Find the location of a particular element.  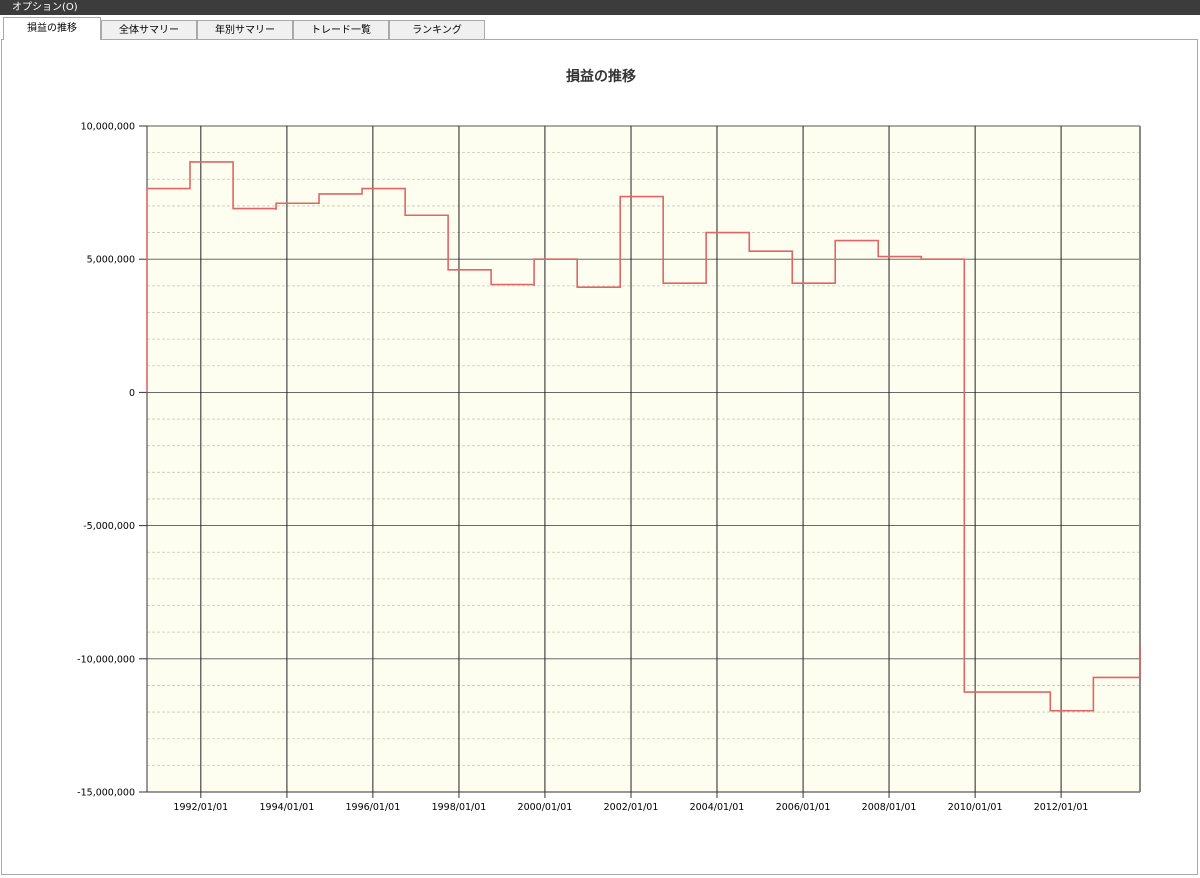

x-tick-label: 2006/01/01 is located at coordinates (803, 807).